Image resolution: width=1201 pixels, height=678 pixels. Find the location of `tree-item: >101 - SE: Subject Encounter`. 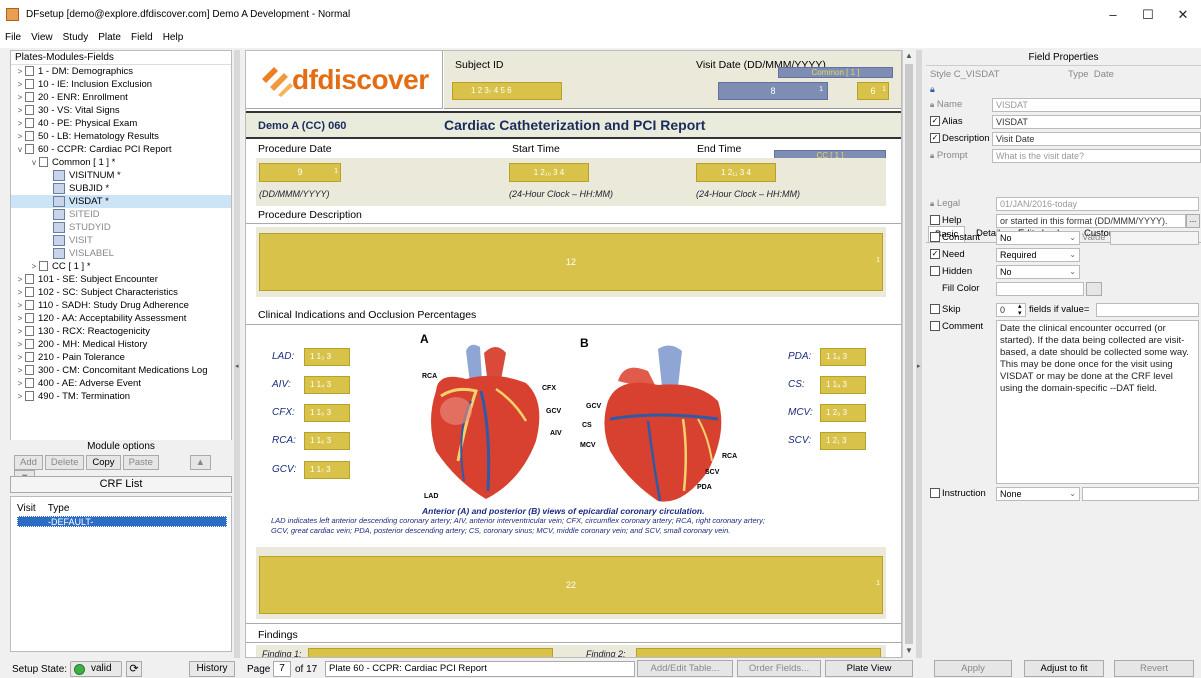

tree-item: >101 - SE: Subject Encounter is located at coordinates (121, 279).